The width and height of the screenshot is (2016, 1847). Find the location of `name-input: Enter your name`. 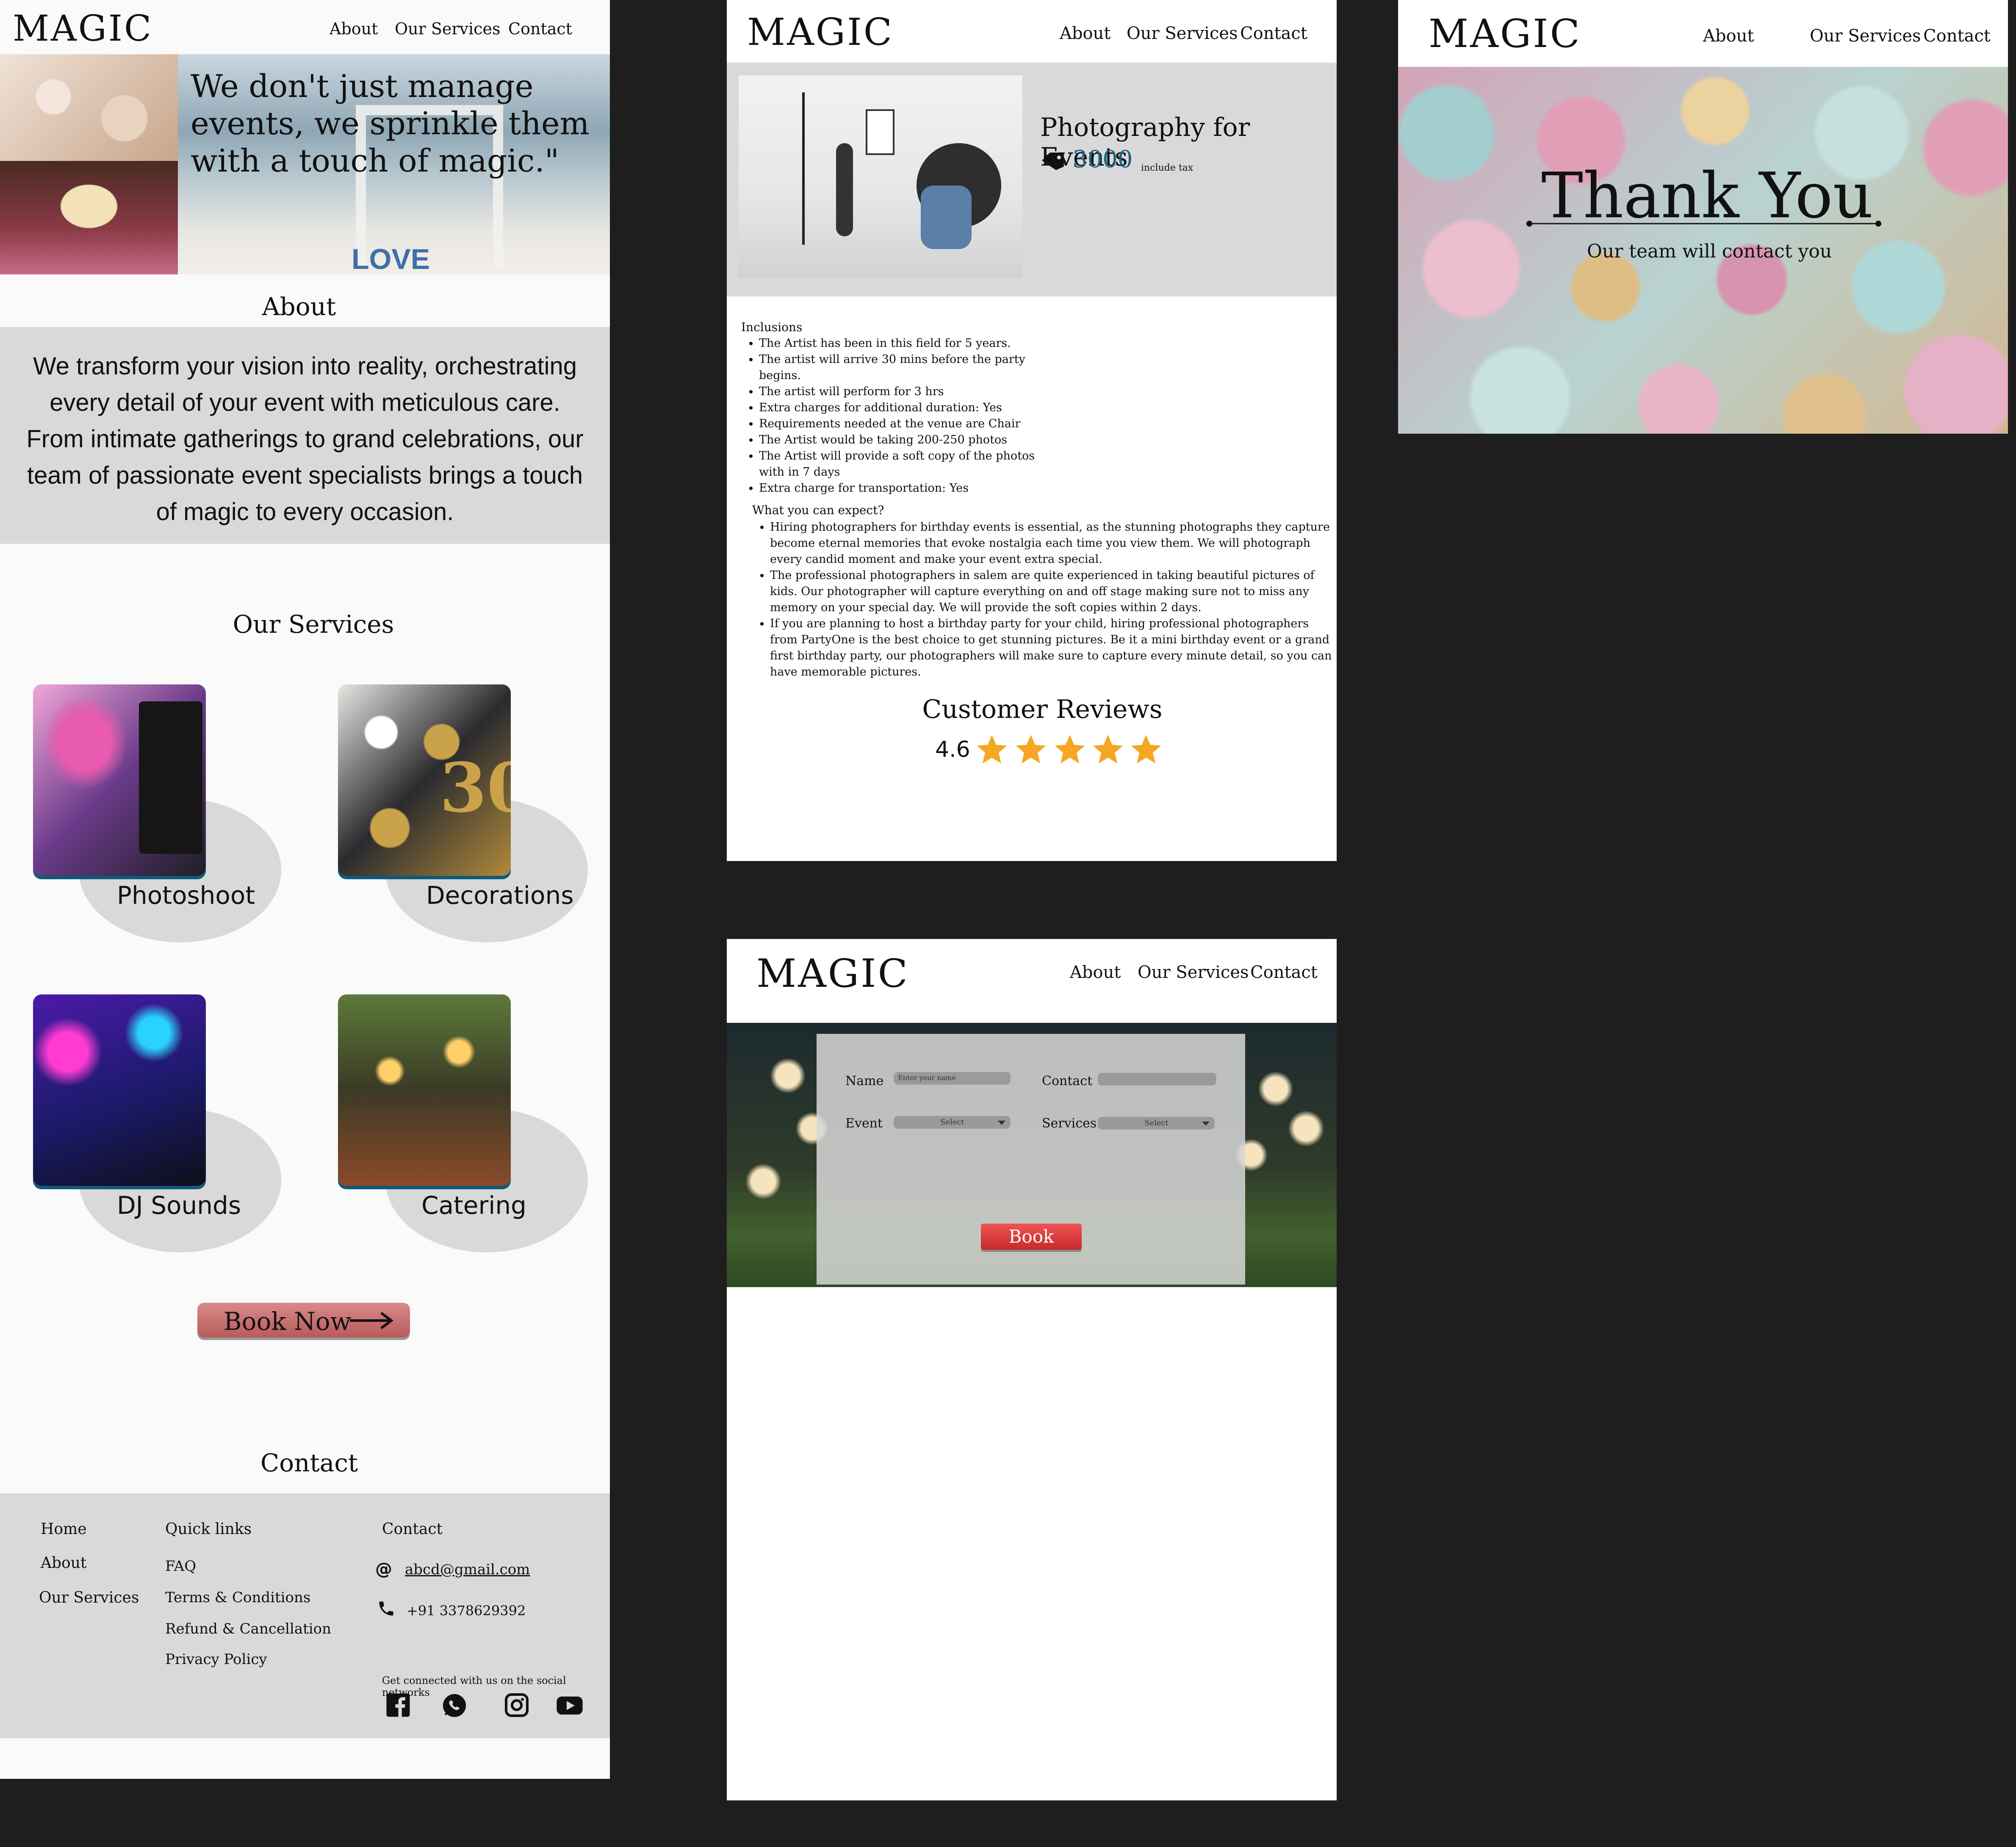

name-input: Enter your name is located at coordinates (952, 1078).